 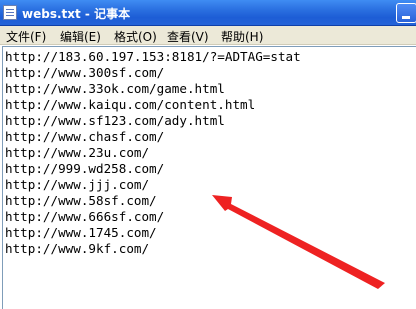 I want to click on annotation-arrow-shape, so click(x=298, y=242).